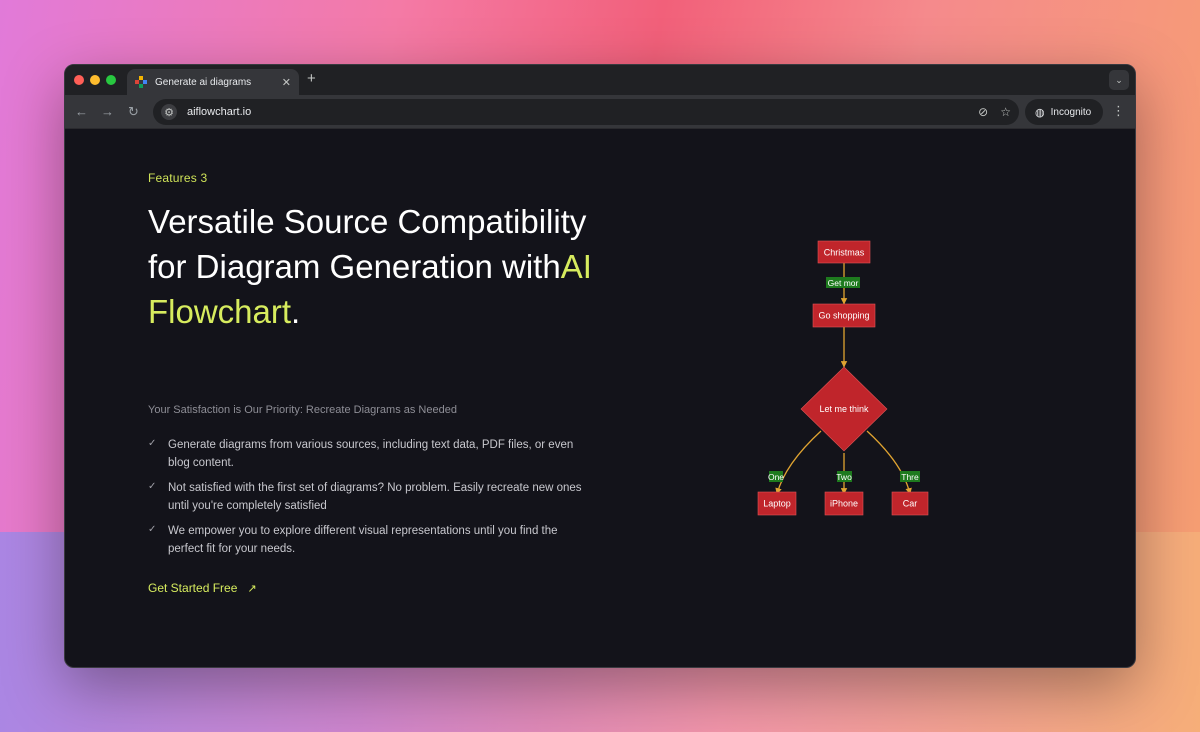 This screenshot has width=1200, height=732. I want to click on tab-title: Generate ai diagrams, so click(203, 82).